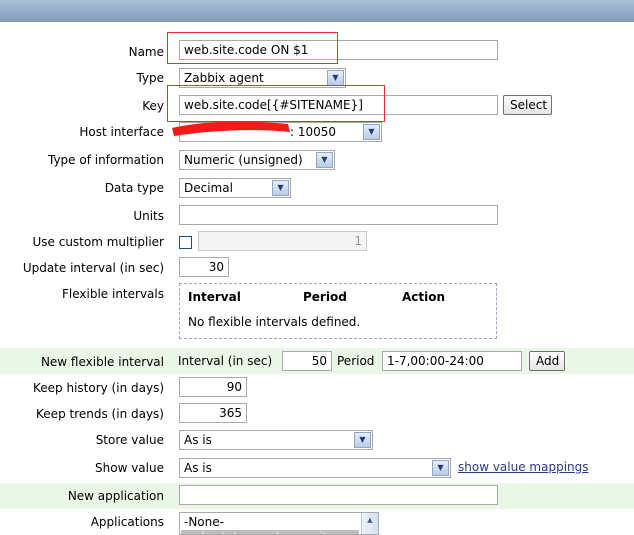 Image resolution: width=634 pixels, height=535 pixels. Describe the element at coordinates (313, 132) in the screenshot. I see `host-interface-select-value: : 10050` at that location.